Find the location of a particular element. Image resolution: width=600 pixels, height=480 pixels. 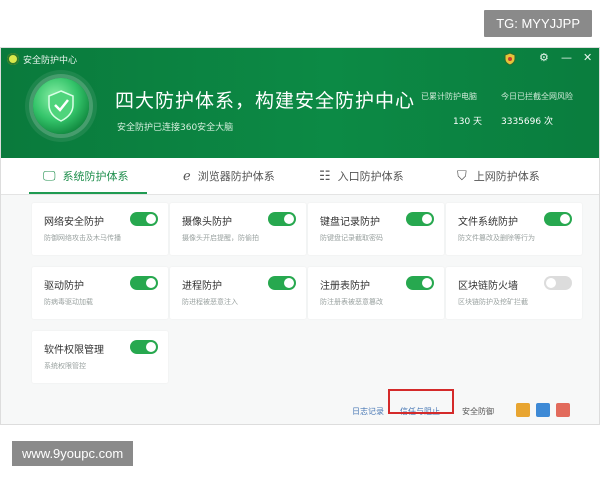

card-camera-protection: 摄像头防护 摄像头开启提醒，防偷拍 is located at coordinates (238, 229).